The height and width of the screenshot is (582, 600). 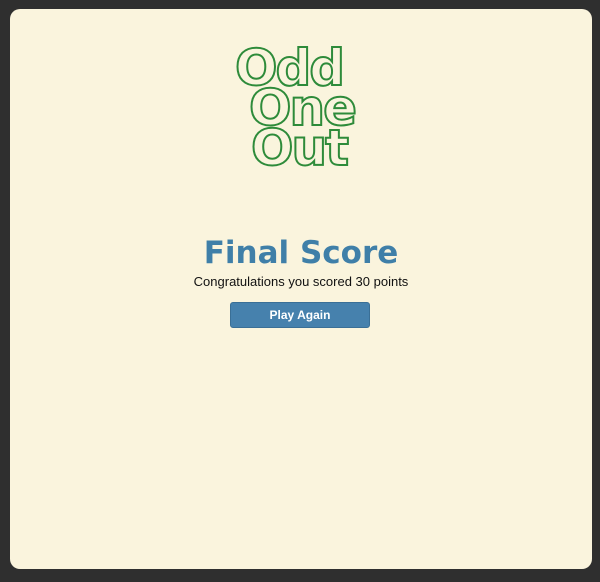 What do you see at coordinates (300, 315) in the screenshot?
I see `play-again-button: Play Again` at bounding box center [300, 315].